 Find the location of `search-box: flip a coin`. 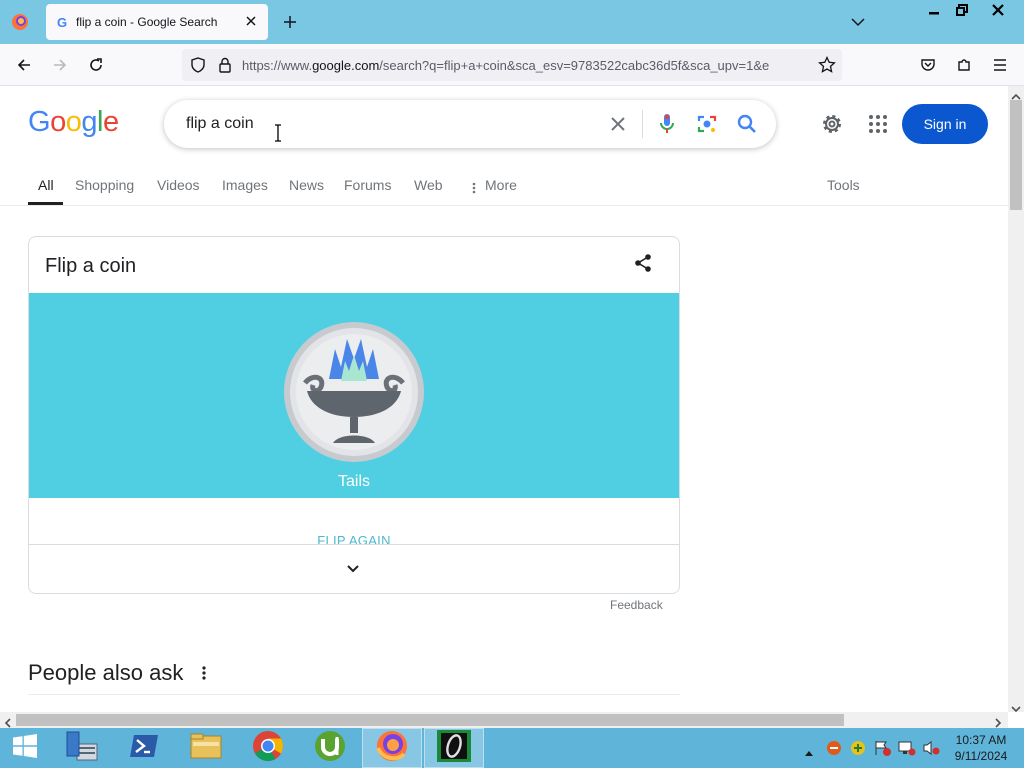

search-box: flip a coin is located at coordinates (470, 124).